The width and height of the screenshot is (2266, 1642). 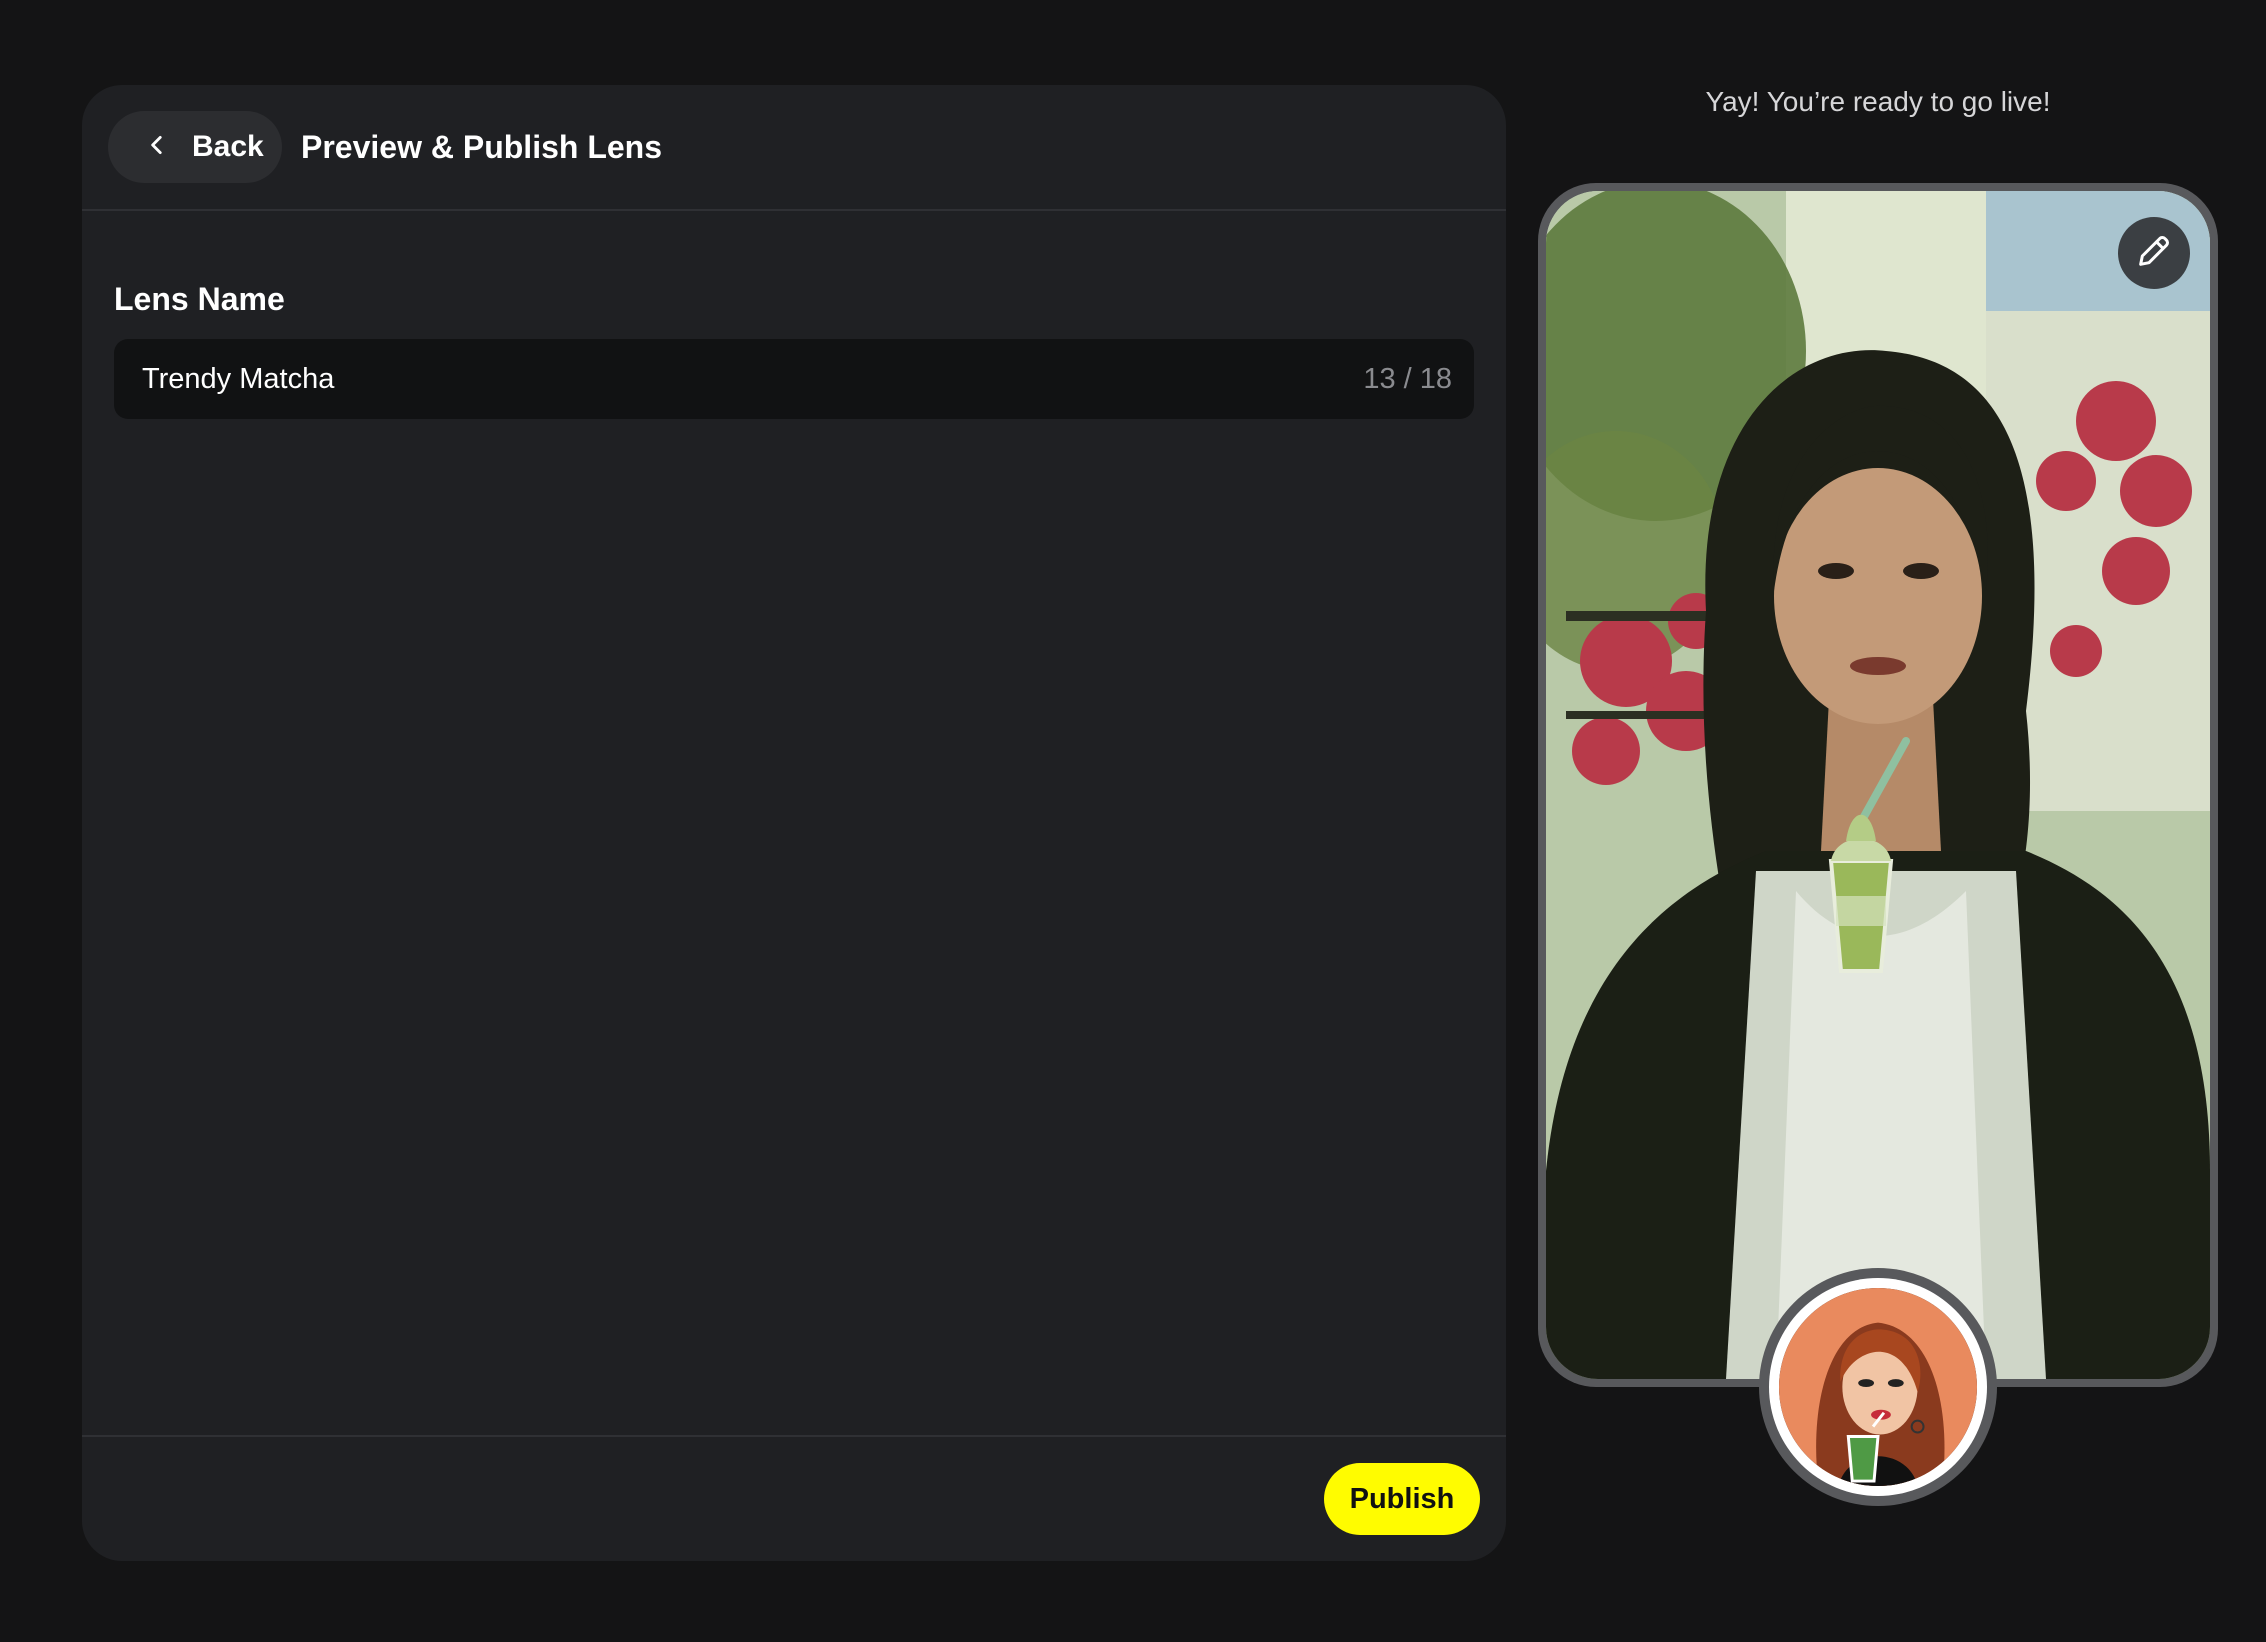 I want to click on panel-header: Back Preview & Publish Lens, so click(x=794, y=148).